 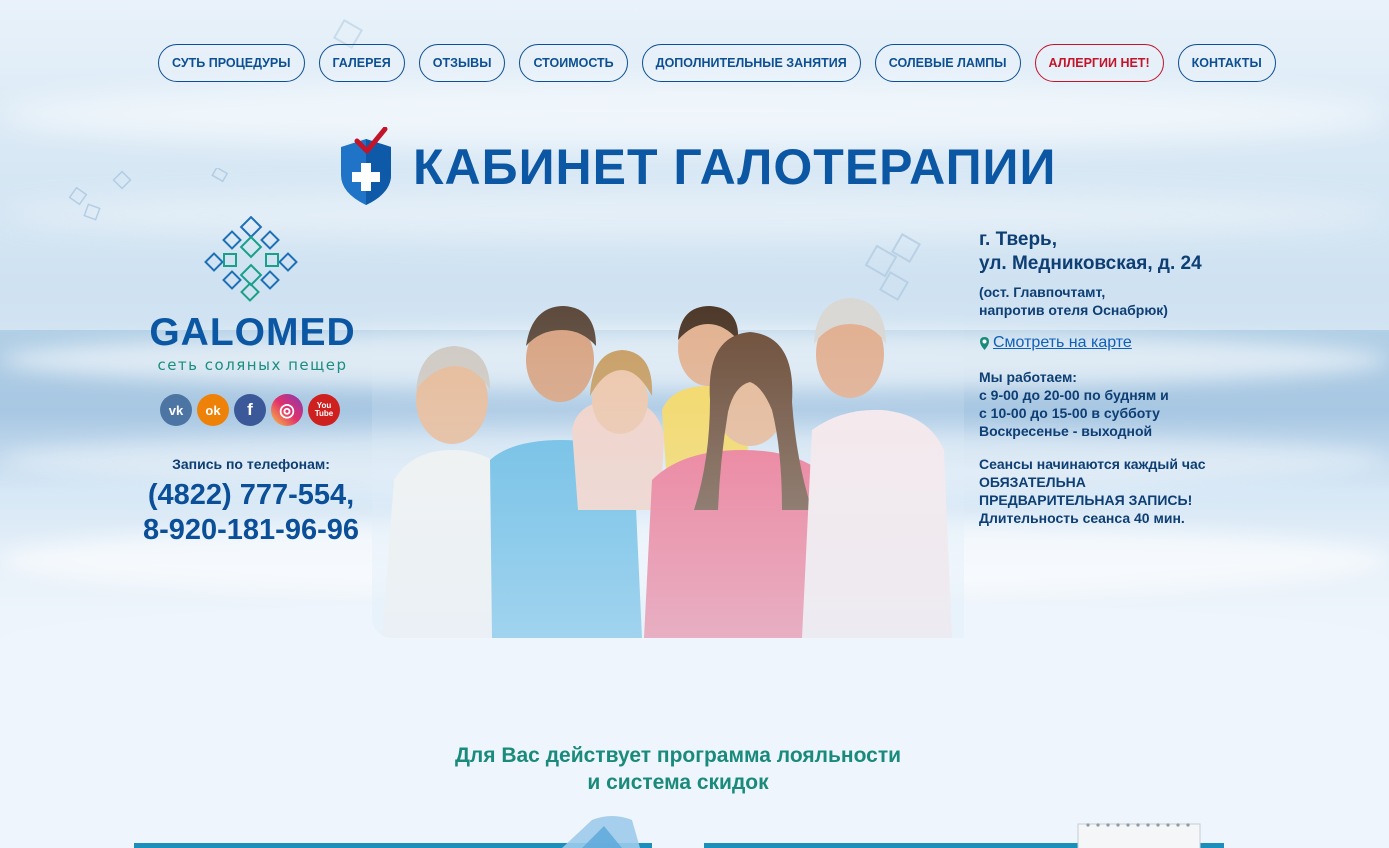 I want to click on social-links: vk ok f ◎ You Tube, so click(x=250, y=410).